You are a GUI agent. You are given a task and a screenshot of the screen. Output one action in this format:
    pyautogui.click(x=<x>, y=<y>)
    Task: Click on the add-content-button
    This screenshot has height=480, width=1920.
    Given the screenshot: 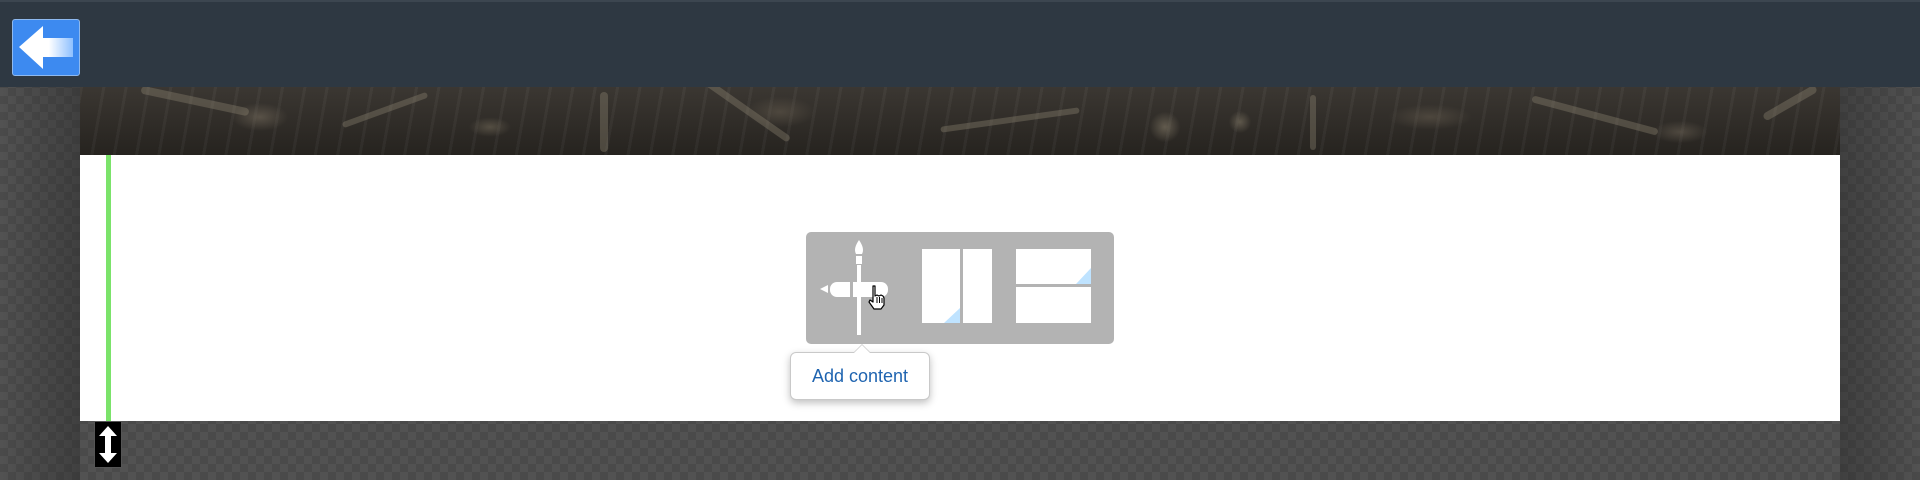 What is the action you would take?
    pyautogui.click(x=859, y=288)
    